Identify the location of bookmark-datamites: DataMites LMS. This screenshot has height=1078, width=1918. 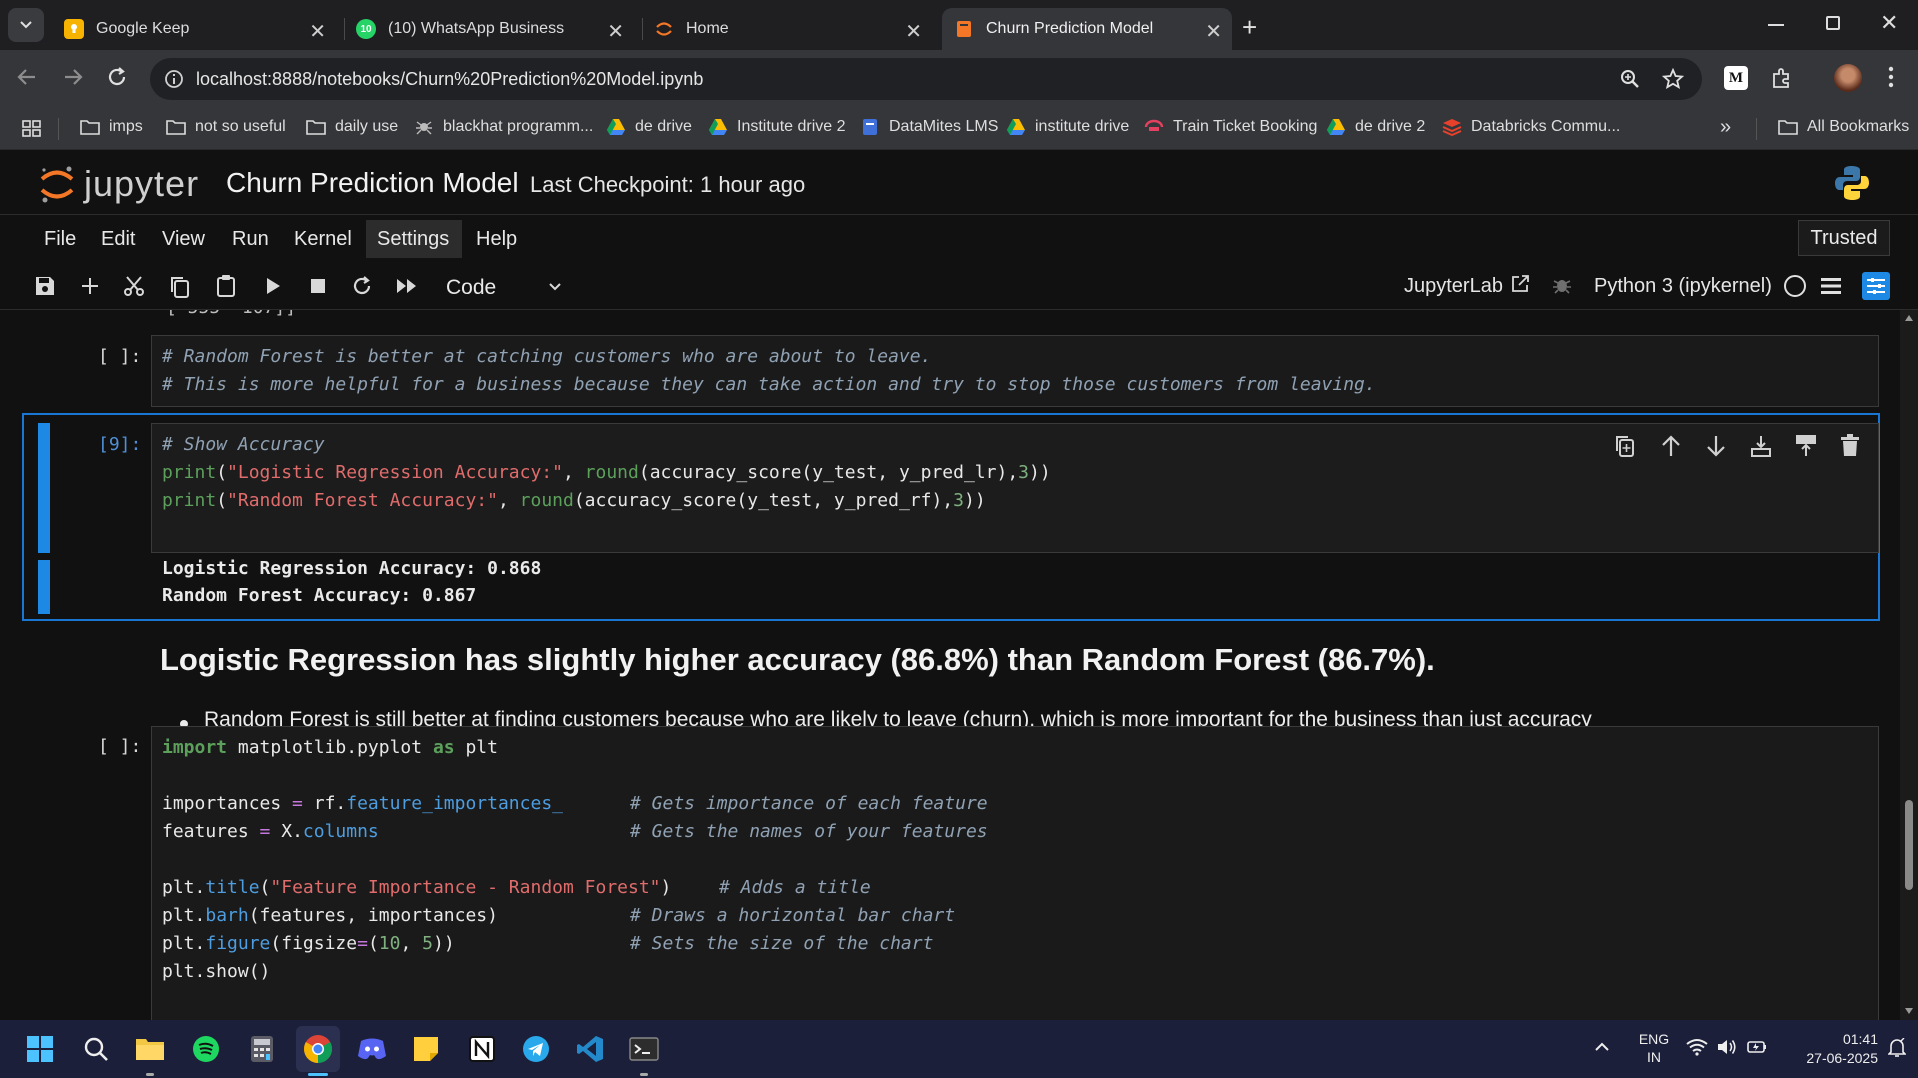
(929, 127).